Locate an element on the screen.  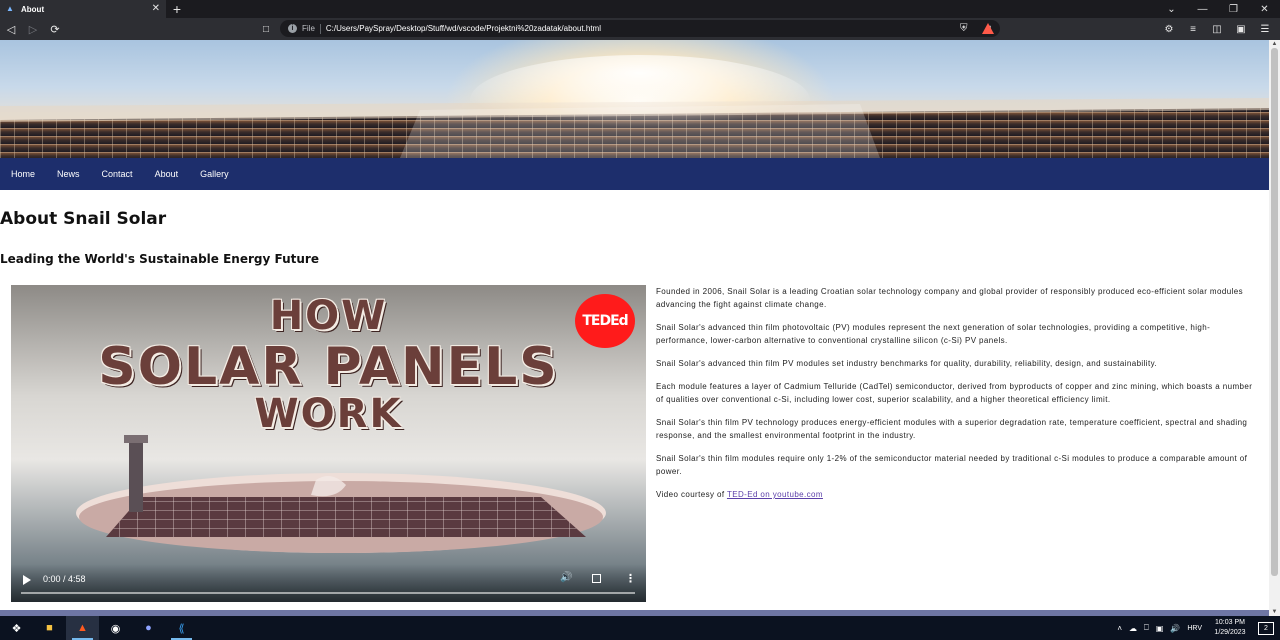
windows-start-icon: ❖ is located at coordinates (16, 628).